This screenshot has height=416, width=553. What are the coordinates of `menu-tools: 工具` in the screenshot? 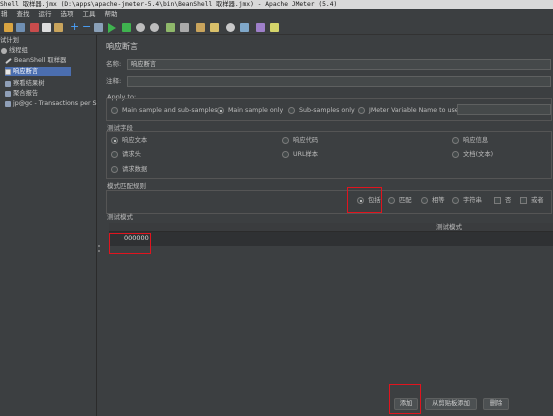 It's located at (89, 14).